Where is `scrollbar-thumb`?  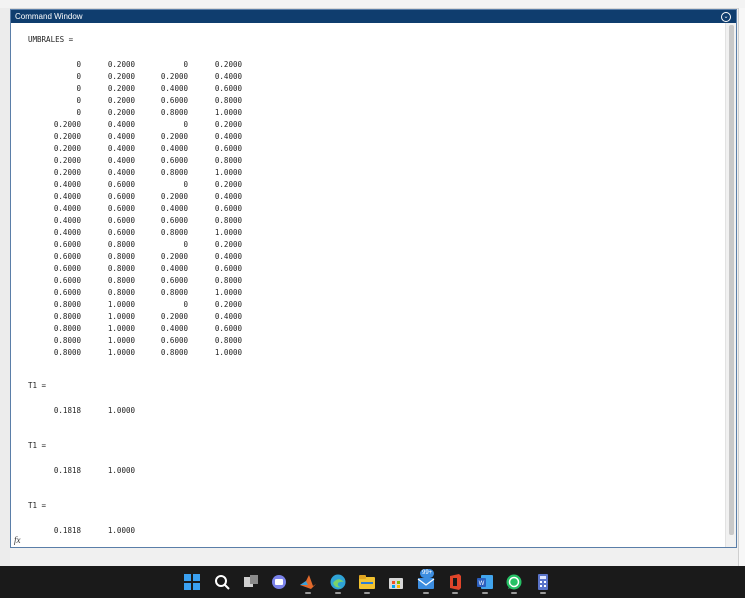
scrollbar-thumb is located at coordinates (731, 280).